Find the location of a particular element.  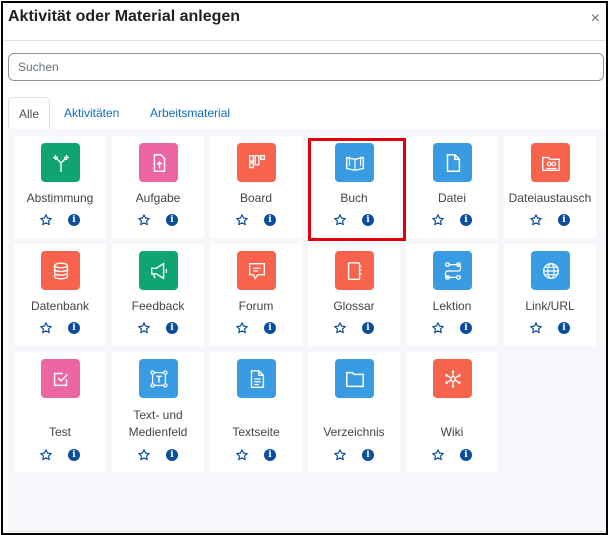

close-icon: × is located at coordinates (595, 19).